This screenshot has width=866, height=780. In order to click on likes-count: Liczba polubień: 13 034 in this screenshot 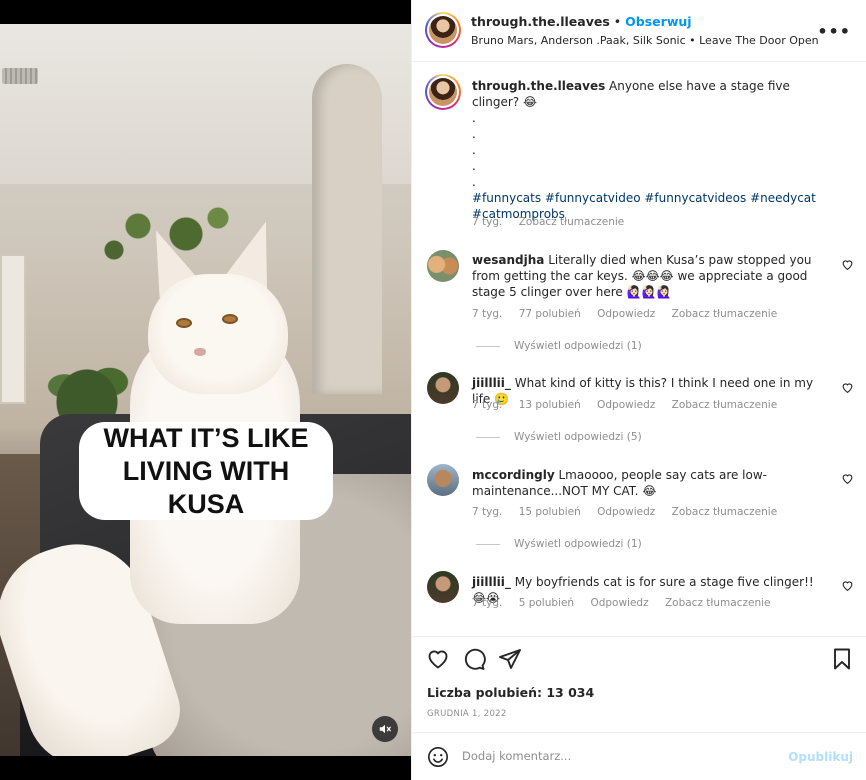, I will do `click(510, 692)`.